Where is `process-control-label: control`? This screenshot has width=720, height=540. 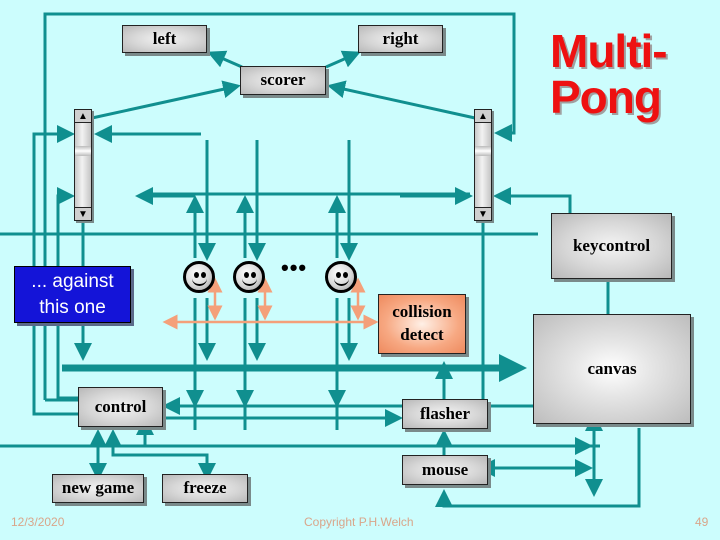 process-control-label: control is located at coordinates (120, 406).